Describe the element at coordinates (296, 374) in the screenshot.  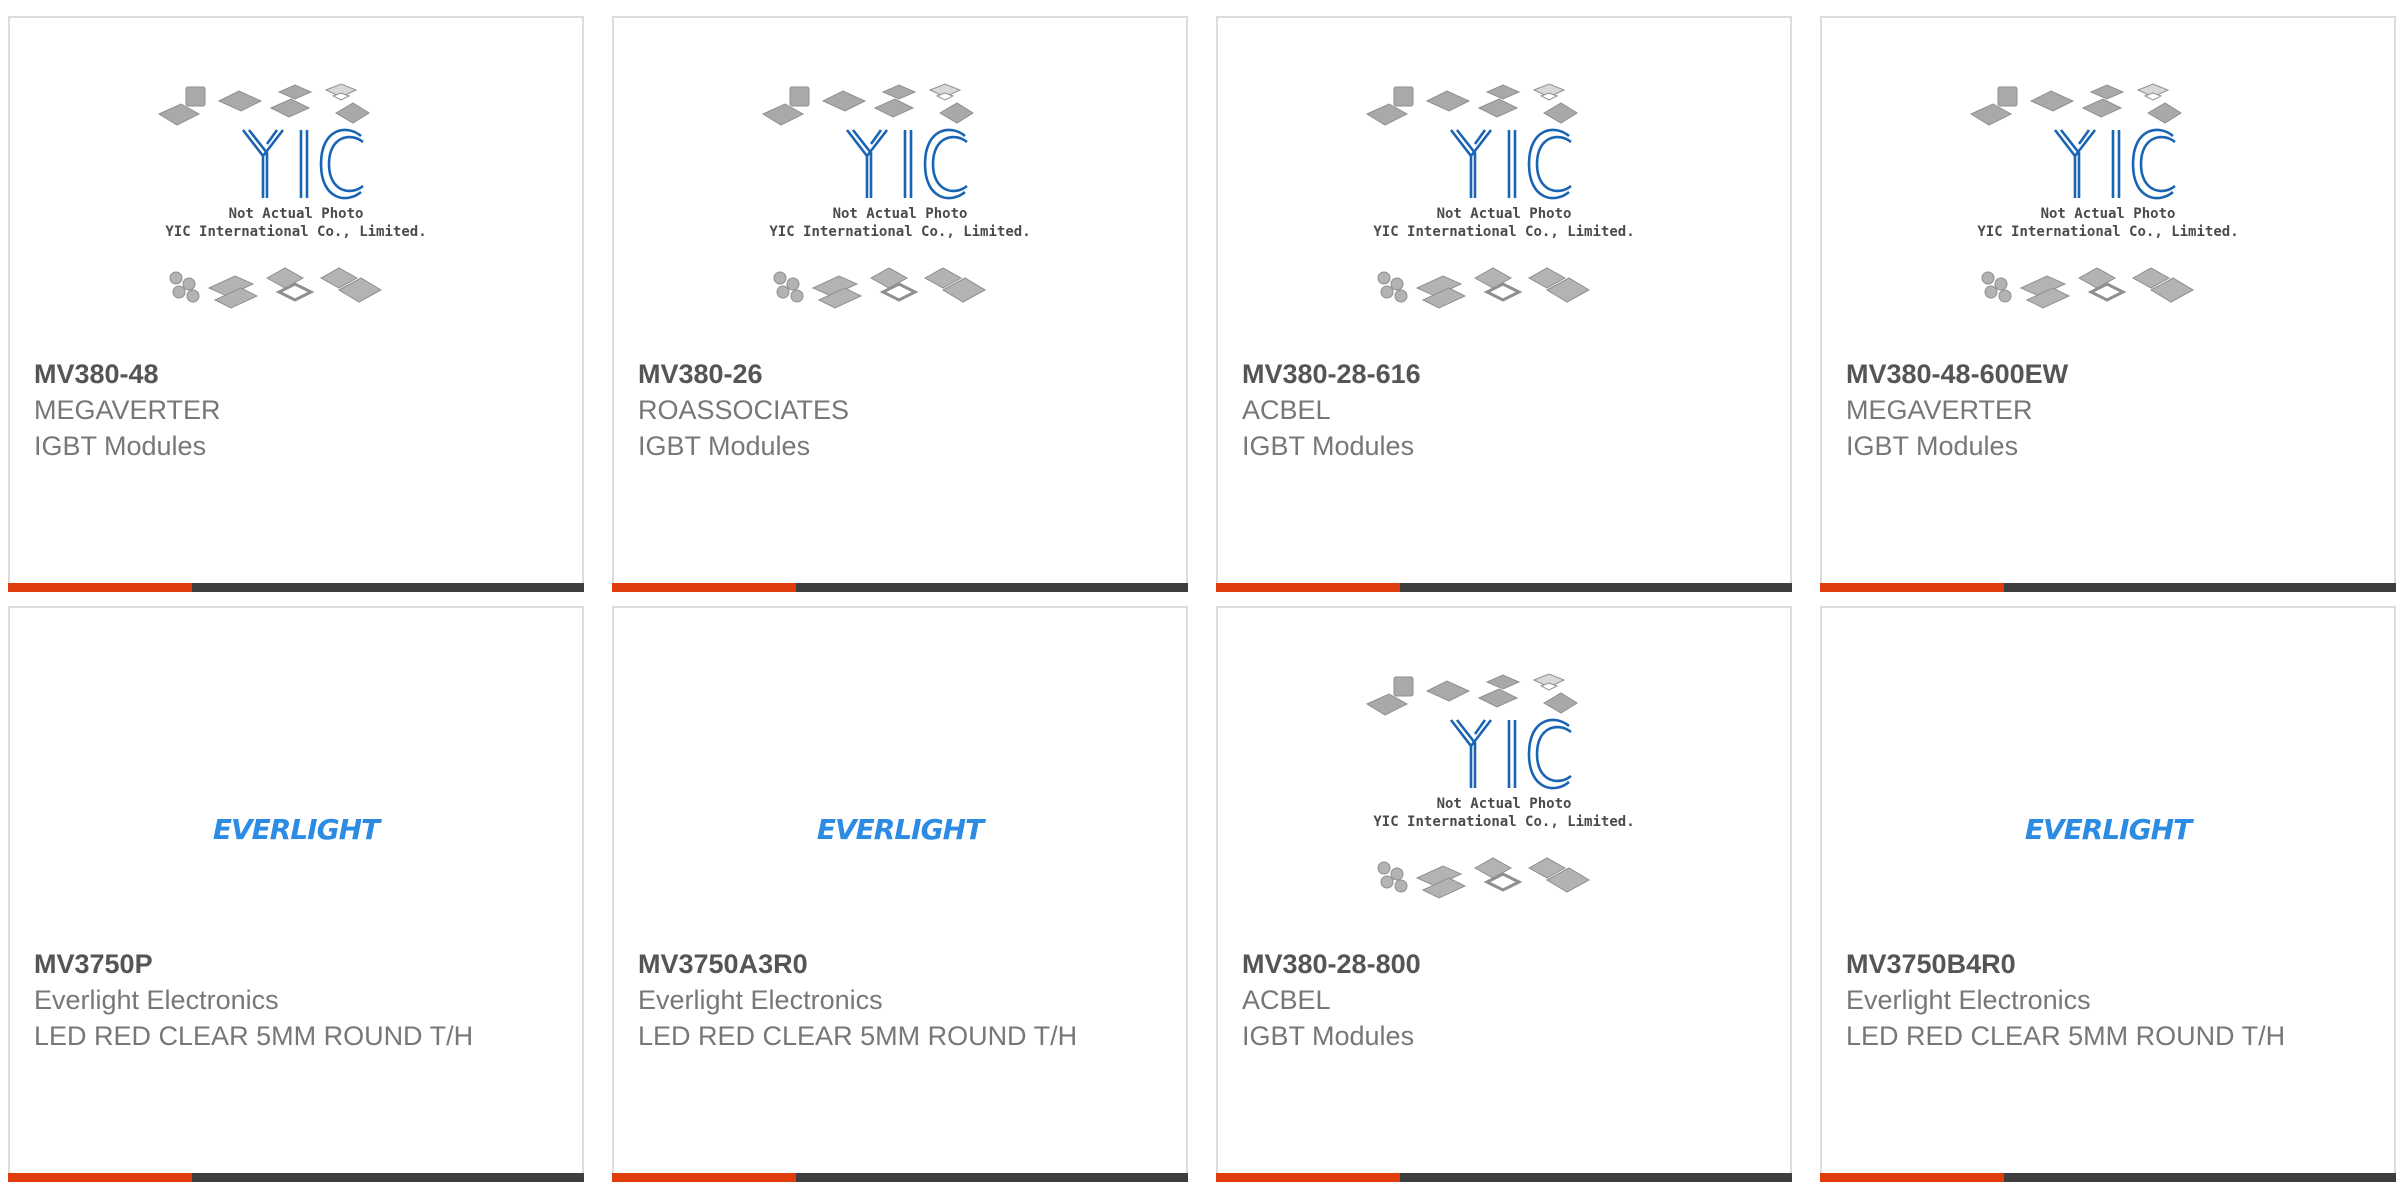
I see `product-part-number: MV380-48` at that location.